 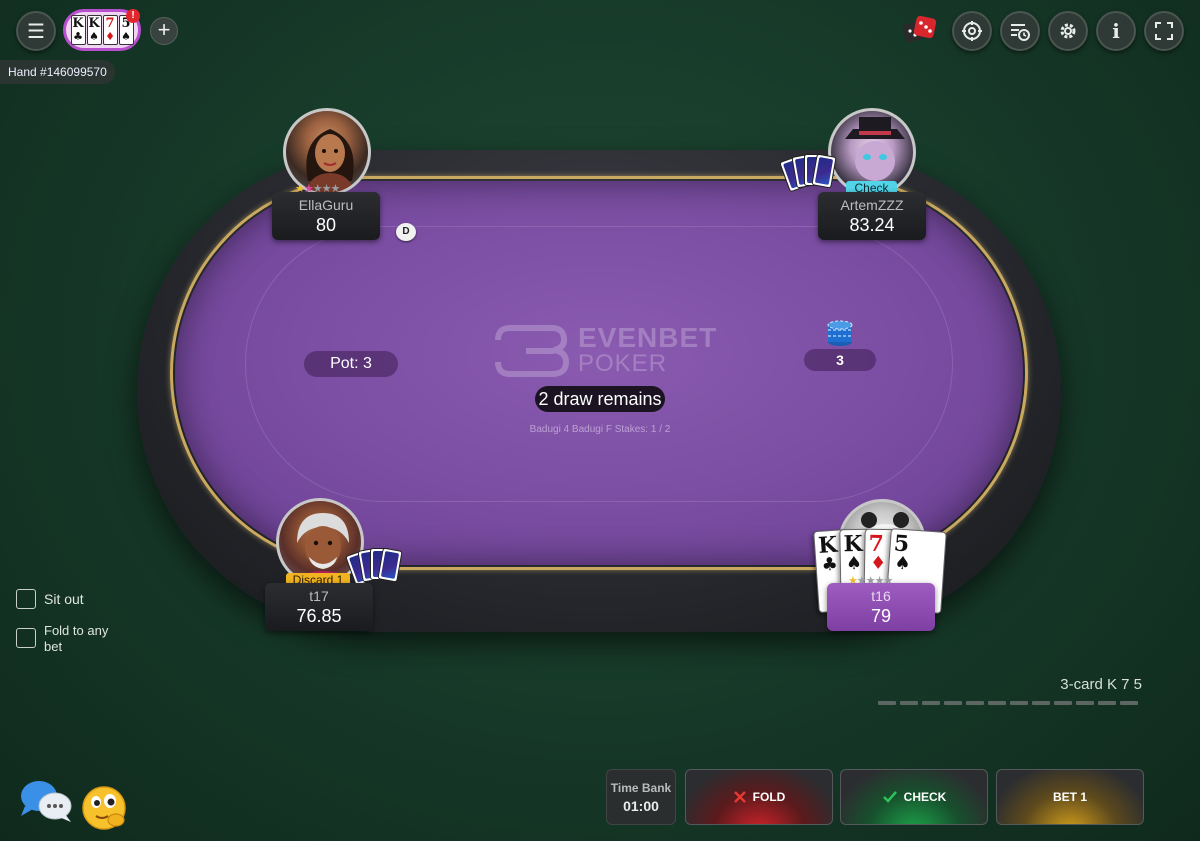 I want to click on menu-icon: ☰, so click(x=36, y=31).